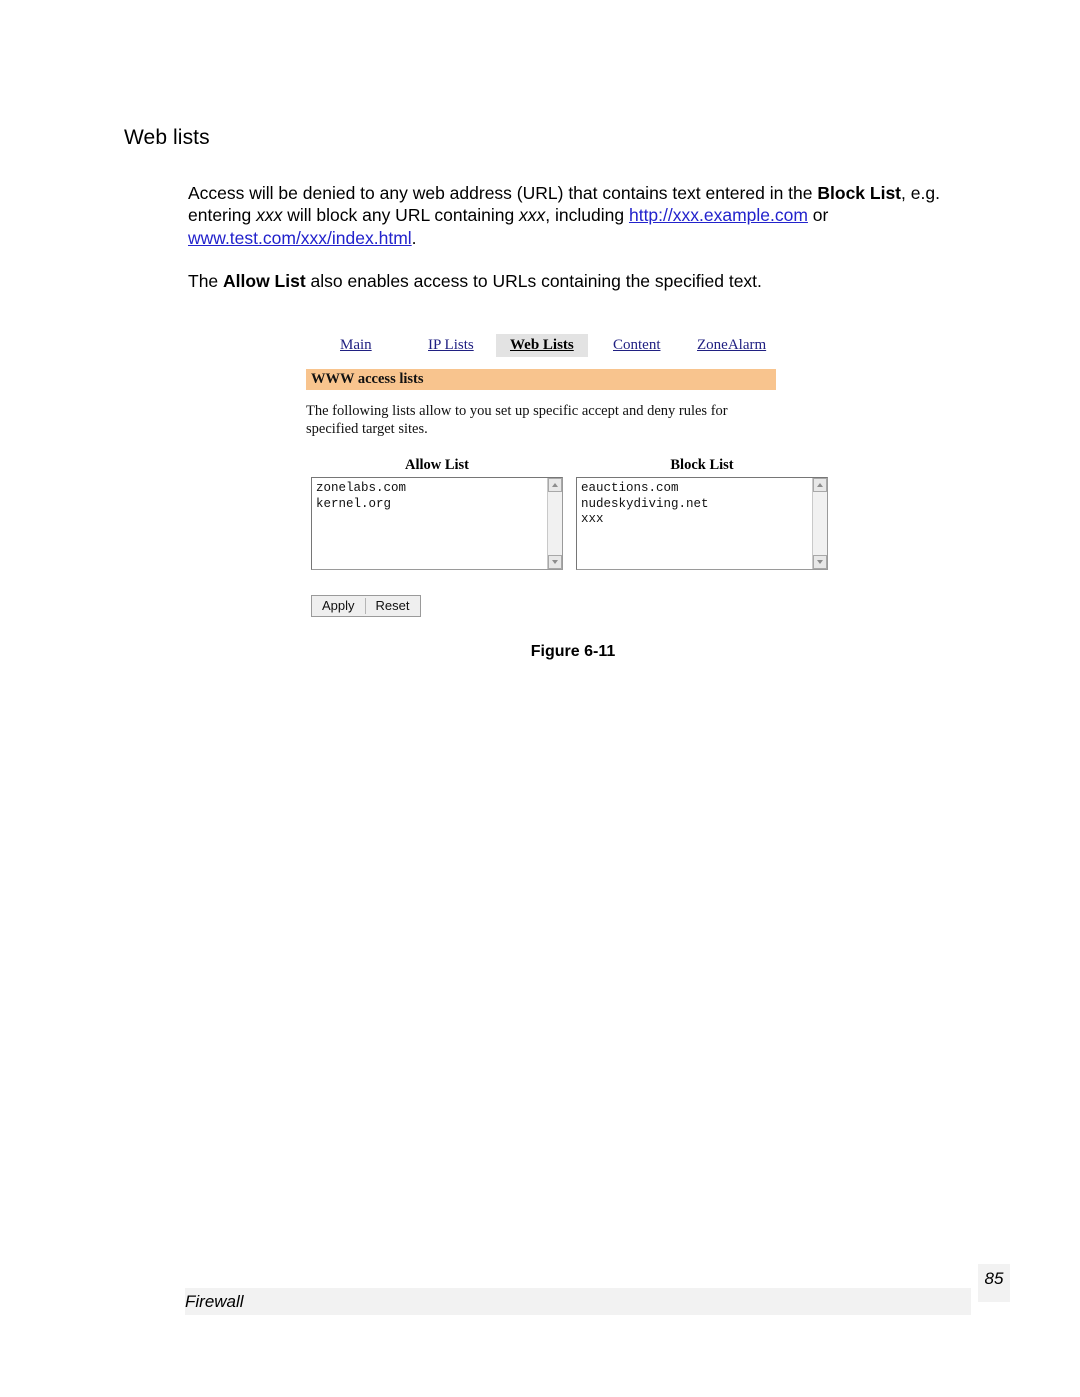 This screenshot has width=1080, height=1397. What do you see at coordinates (338, 606) in the screenshot?
I see `apply-button: Apply` at bounding box center [338, 606].